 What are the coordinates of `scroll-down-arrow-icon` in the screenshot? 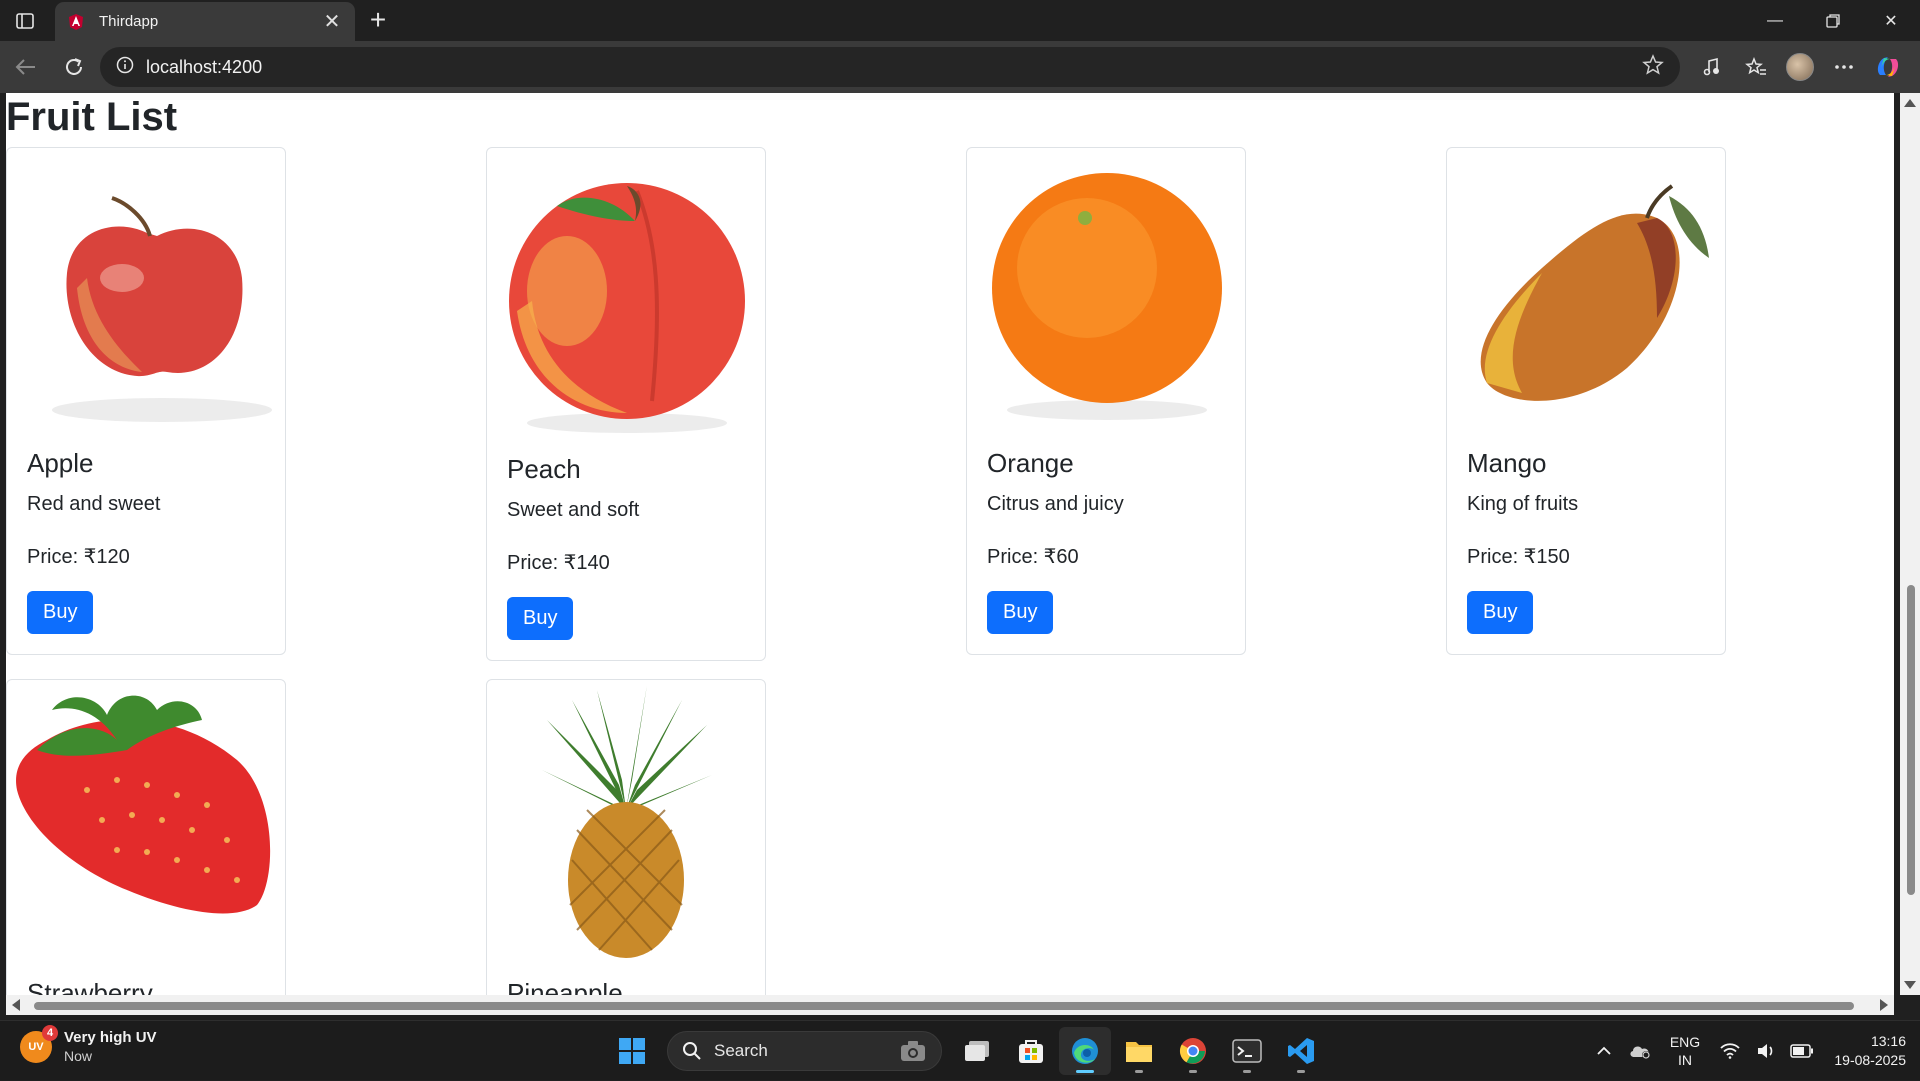 It's located at (1910, 985).